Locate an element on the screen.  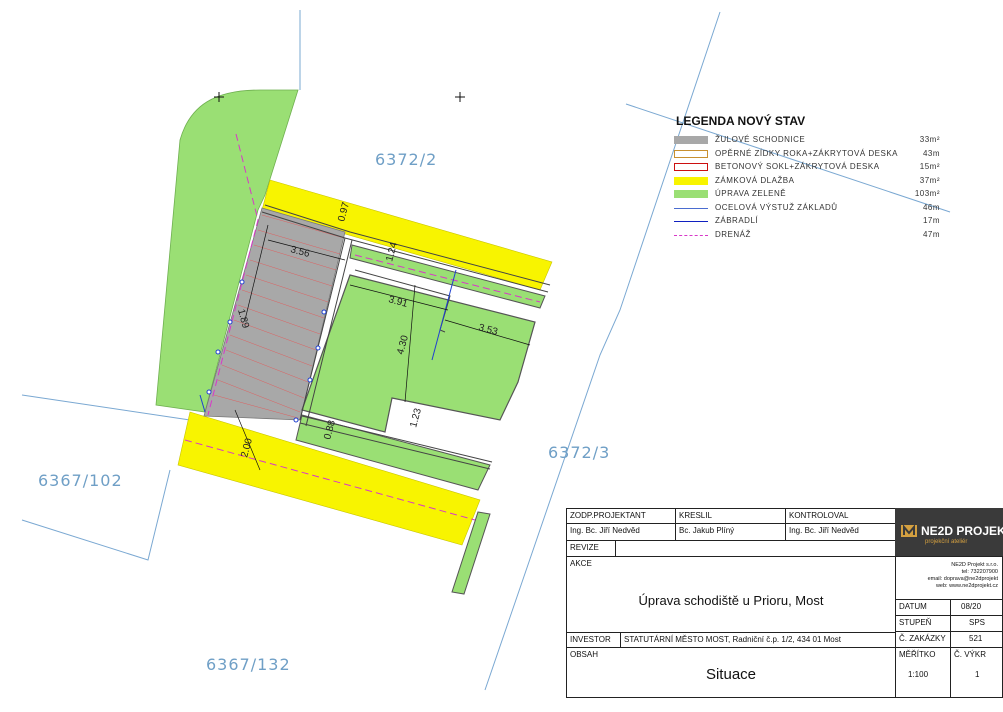
legend-label: OPĚRNÉ ZÍDKY ROKA+ZÁKRYTOVÁ DESKA is located at coordinates (806, 153).